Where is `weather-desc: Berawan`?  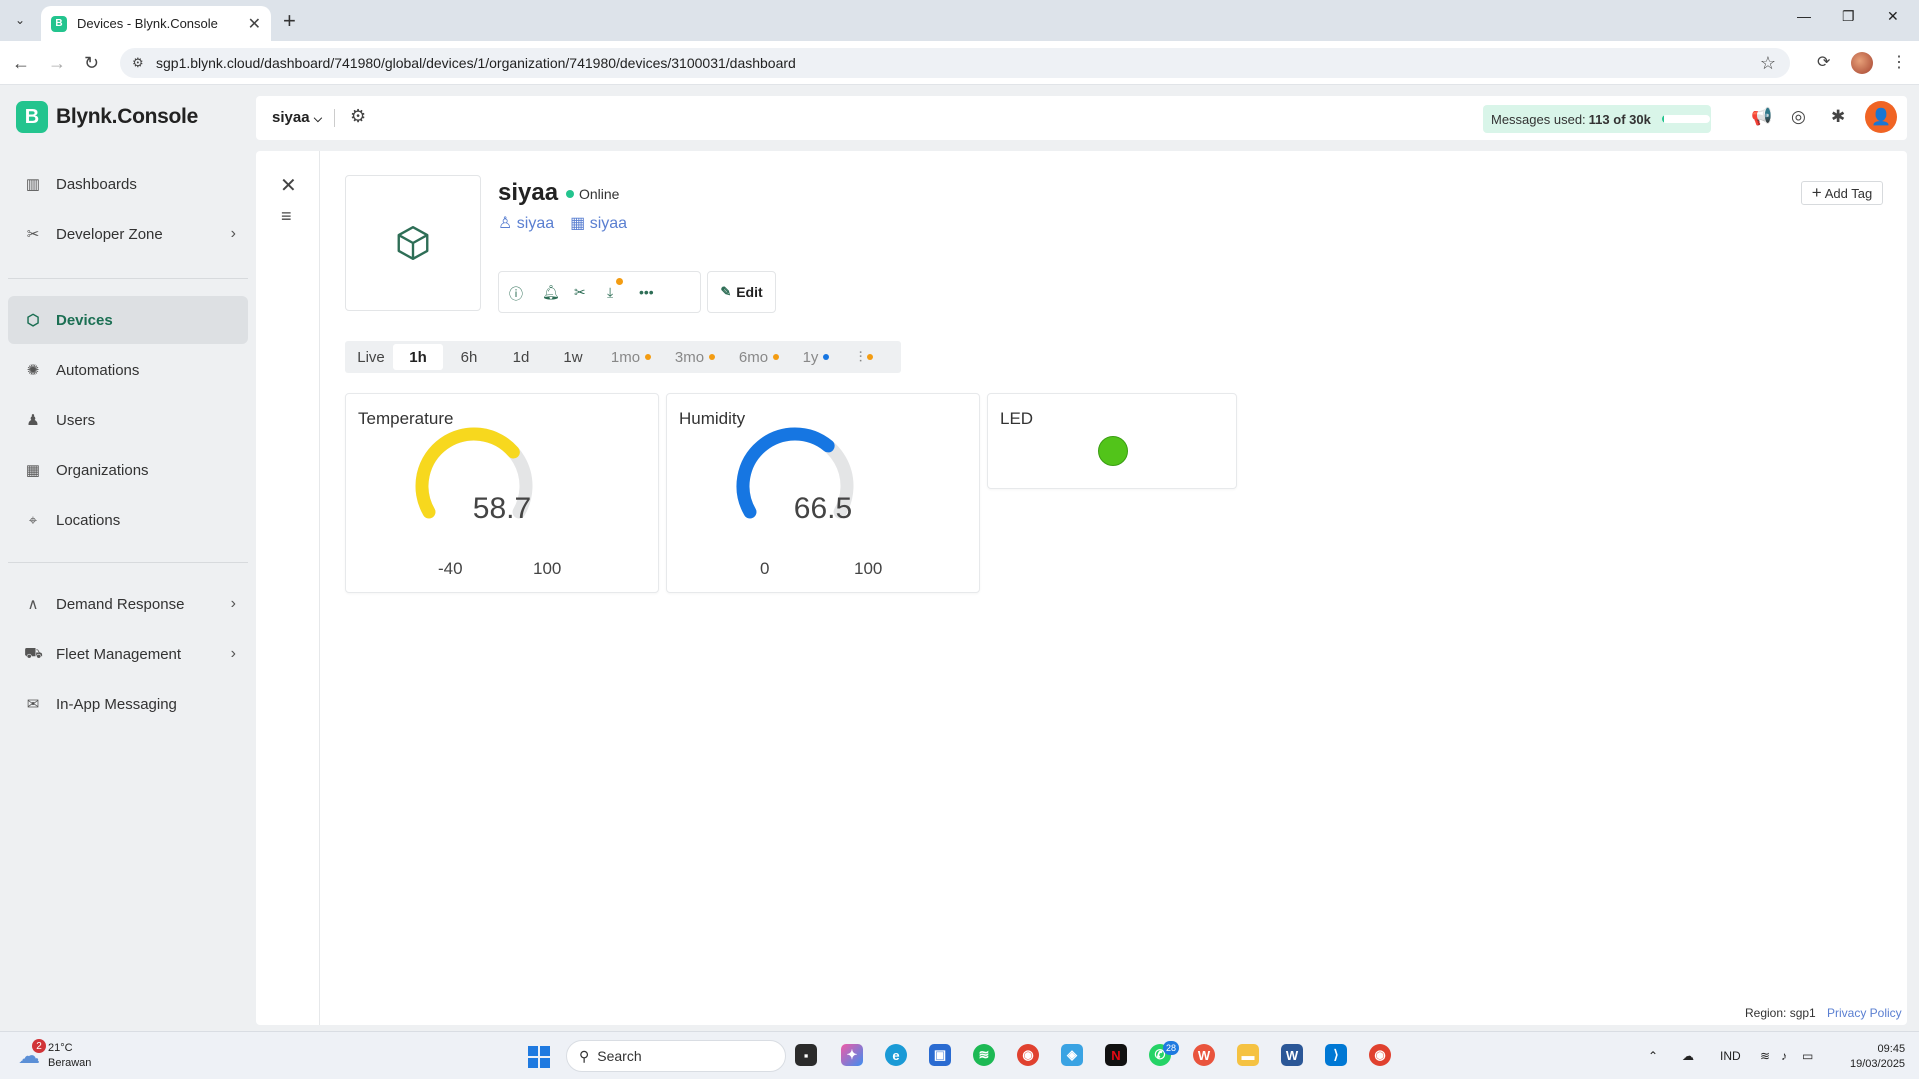 weather-desc: Berawan is located at coordinates (70, 1063).